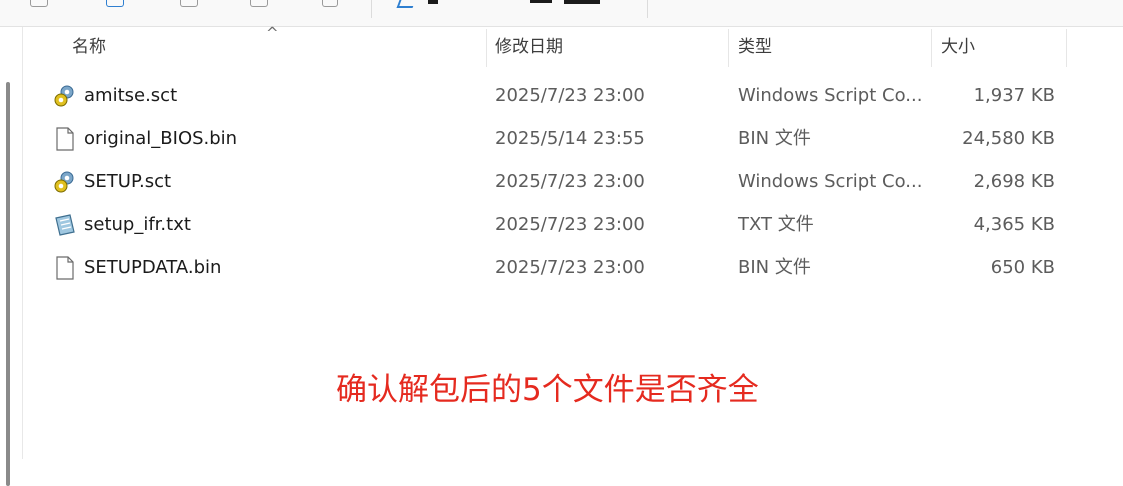 This screenshot has width=1123, height=486. What do you see at coordinates (570, 138) in the screenshot?
I see `file-date: 2025/5/14 23:55` at bounding box center [570, 138].